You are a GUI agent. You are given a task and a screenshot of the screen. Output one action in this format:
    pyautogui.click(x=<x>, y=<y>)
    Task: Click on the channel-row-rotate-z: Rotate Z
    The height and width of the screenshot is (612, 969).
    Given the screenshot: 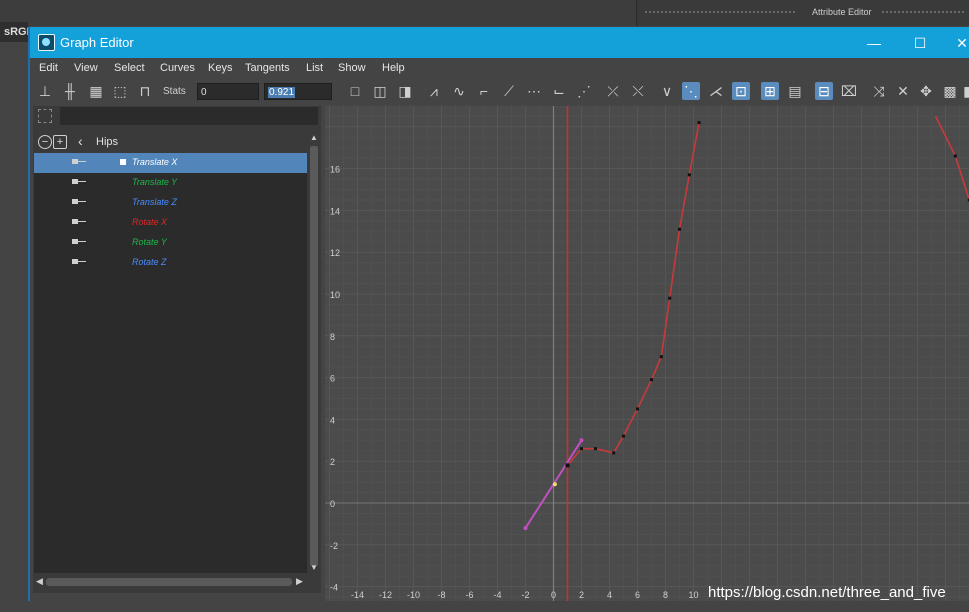 What is the action you would take?
    pyautogui.click(x=170, y=263)
    